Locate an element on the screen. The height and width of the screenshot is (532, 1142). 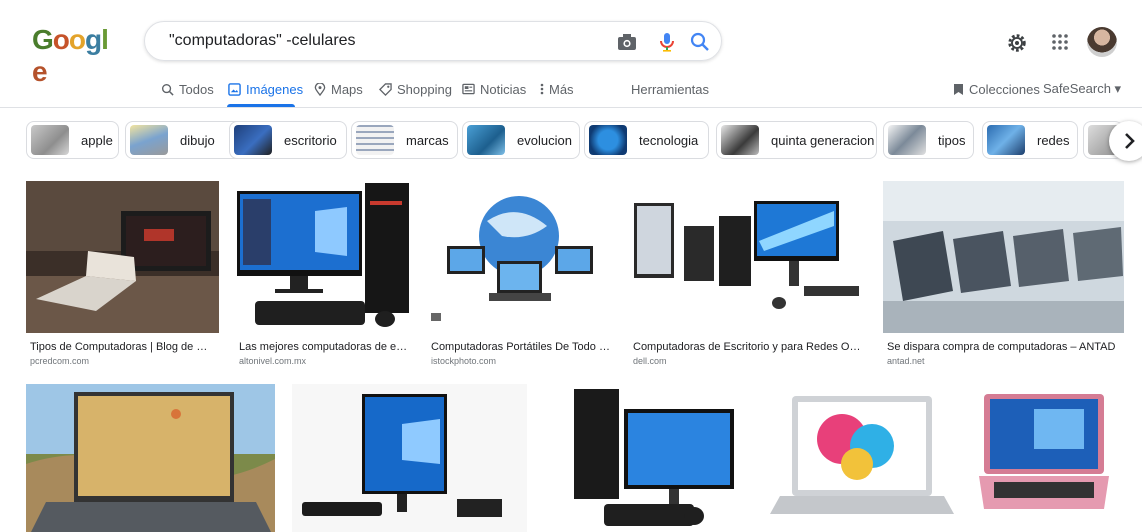
tab-label: Noticias is located at coordinates (503, 89).